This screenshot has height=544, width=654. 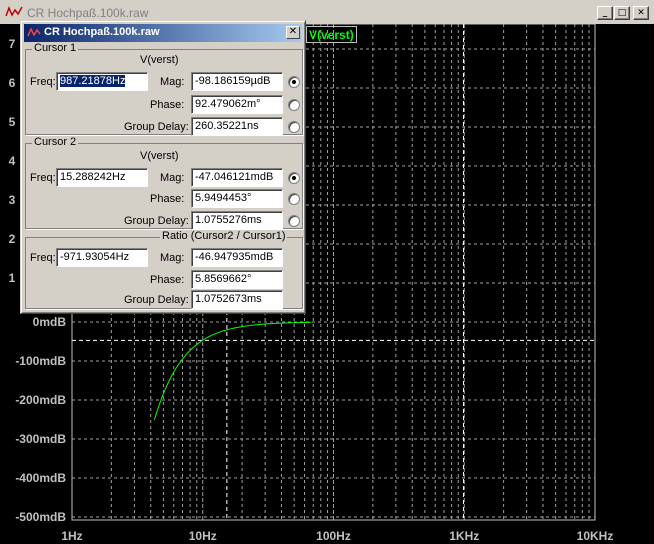 What do you see at coordinates (464, 536) in the screenshot?
I see `x-tick-label: 1KHz` at bounding box center [464, 536].